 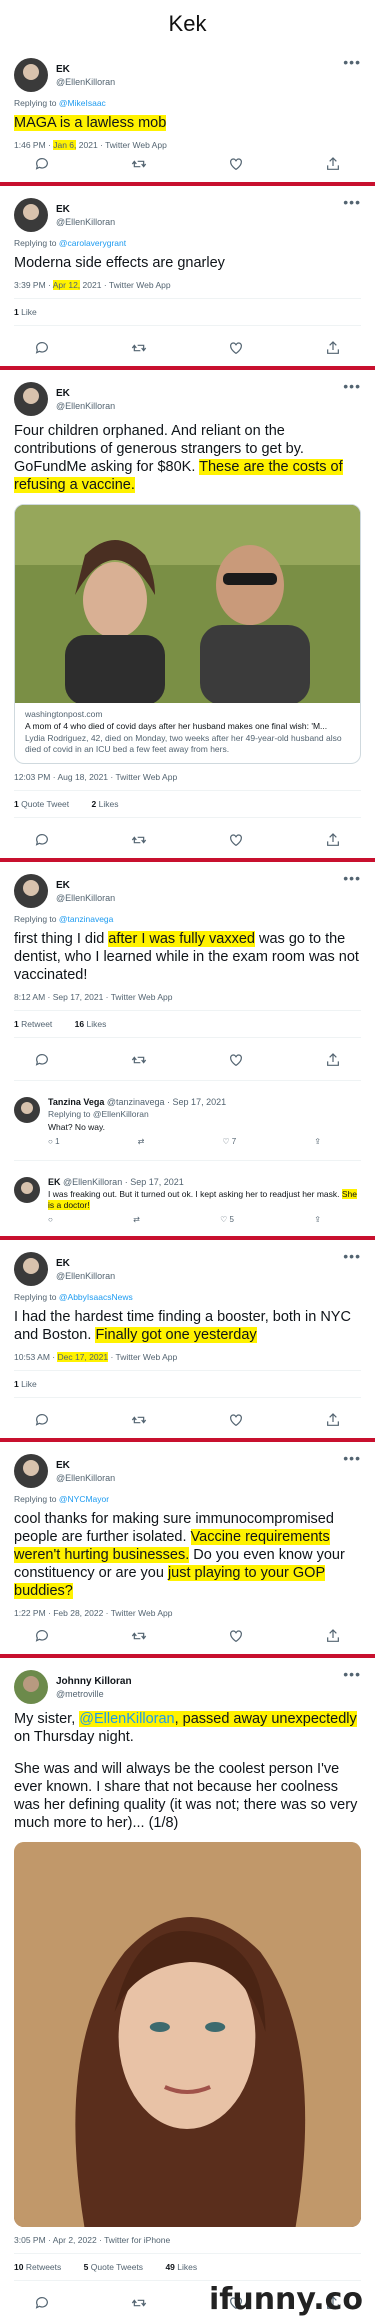 I want to click on likes-stat: 2 Likes, so click(x=110, y=804).